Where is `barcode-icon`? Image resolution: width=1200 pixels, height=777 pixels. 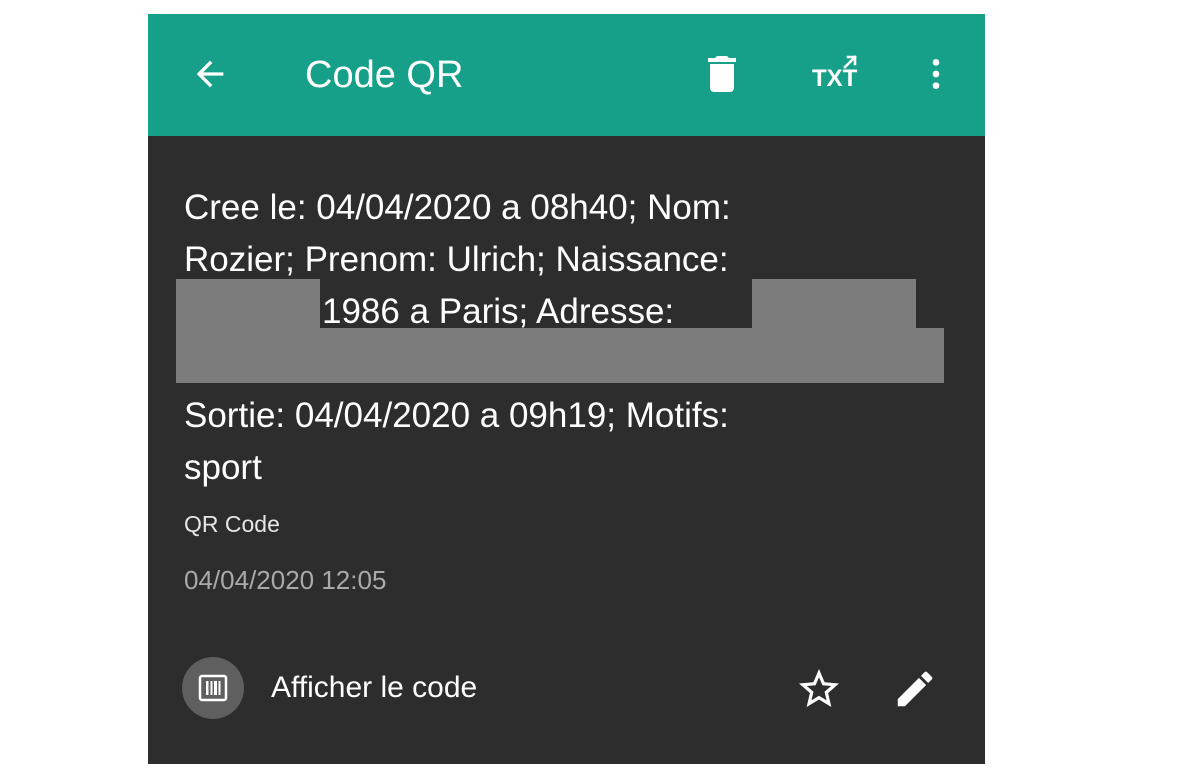
barcode-icon is located at coordinates (213, 688).